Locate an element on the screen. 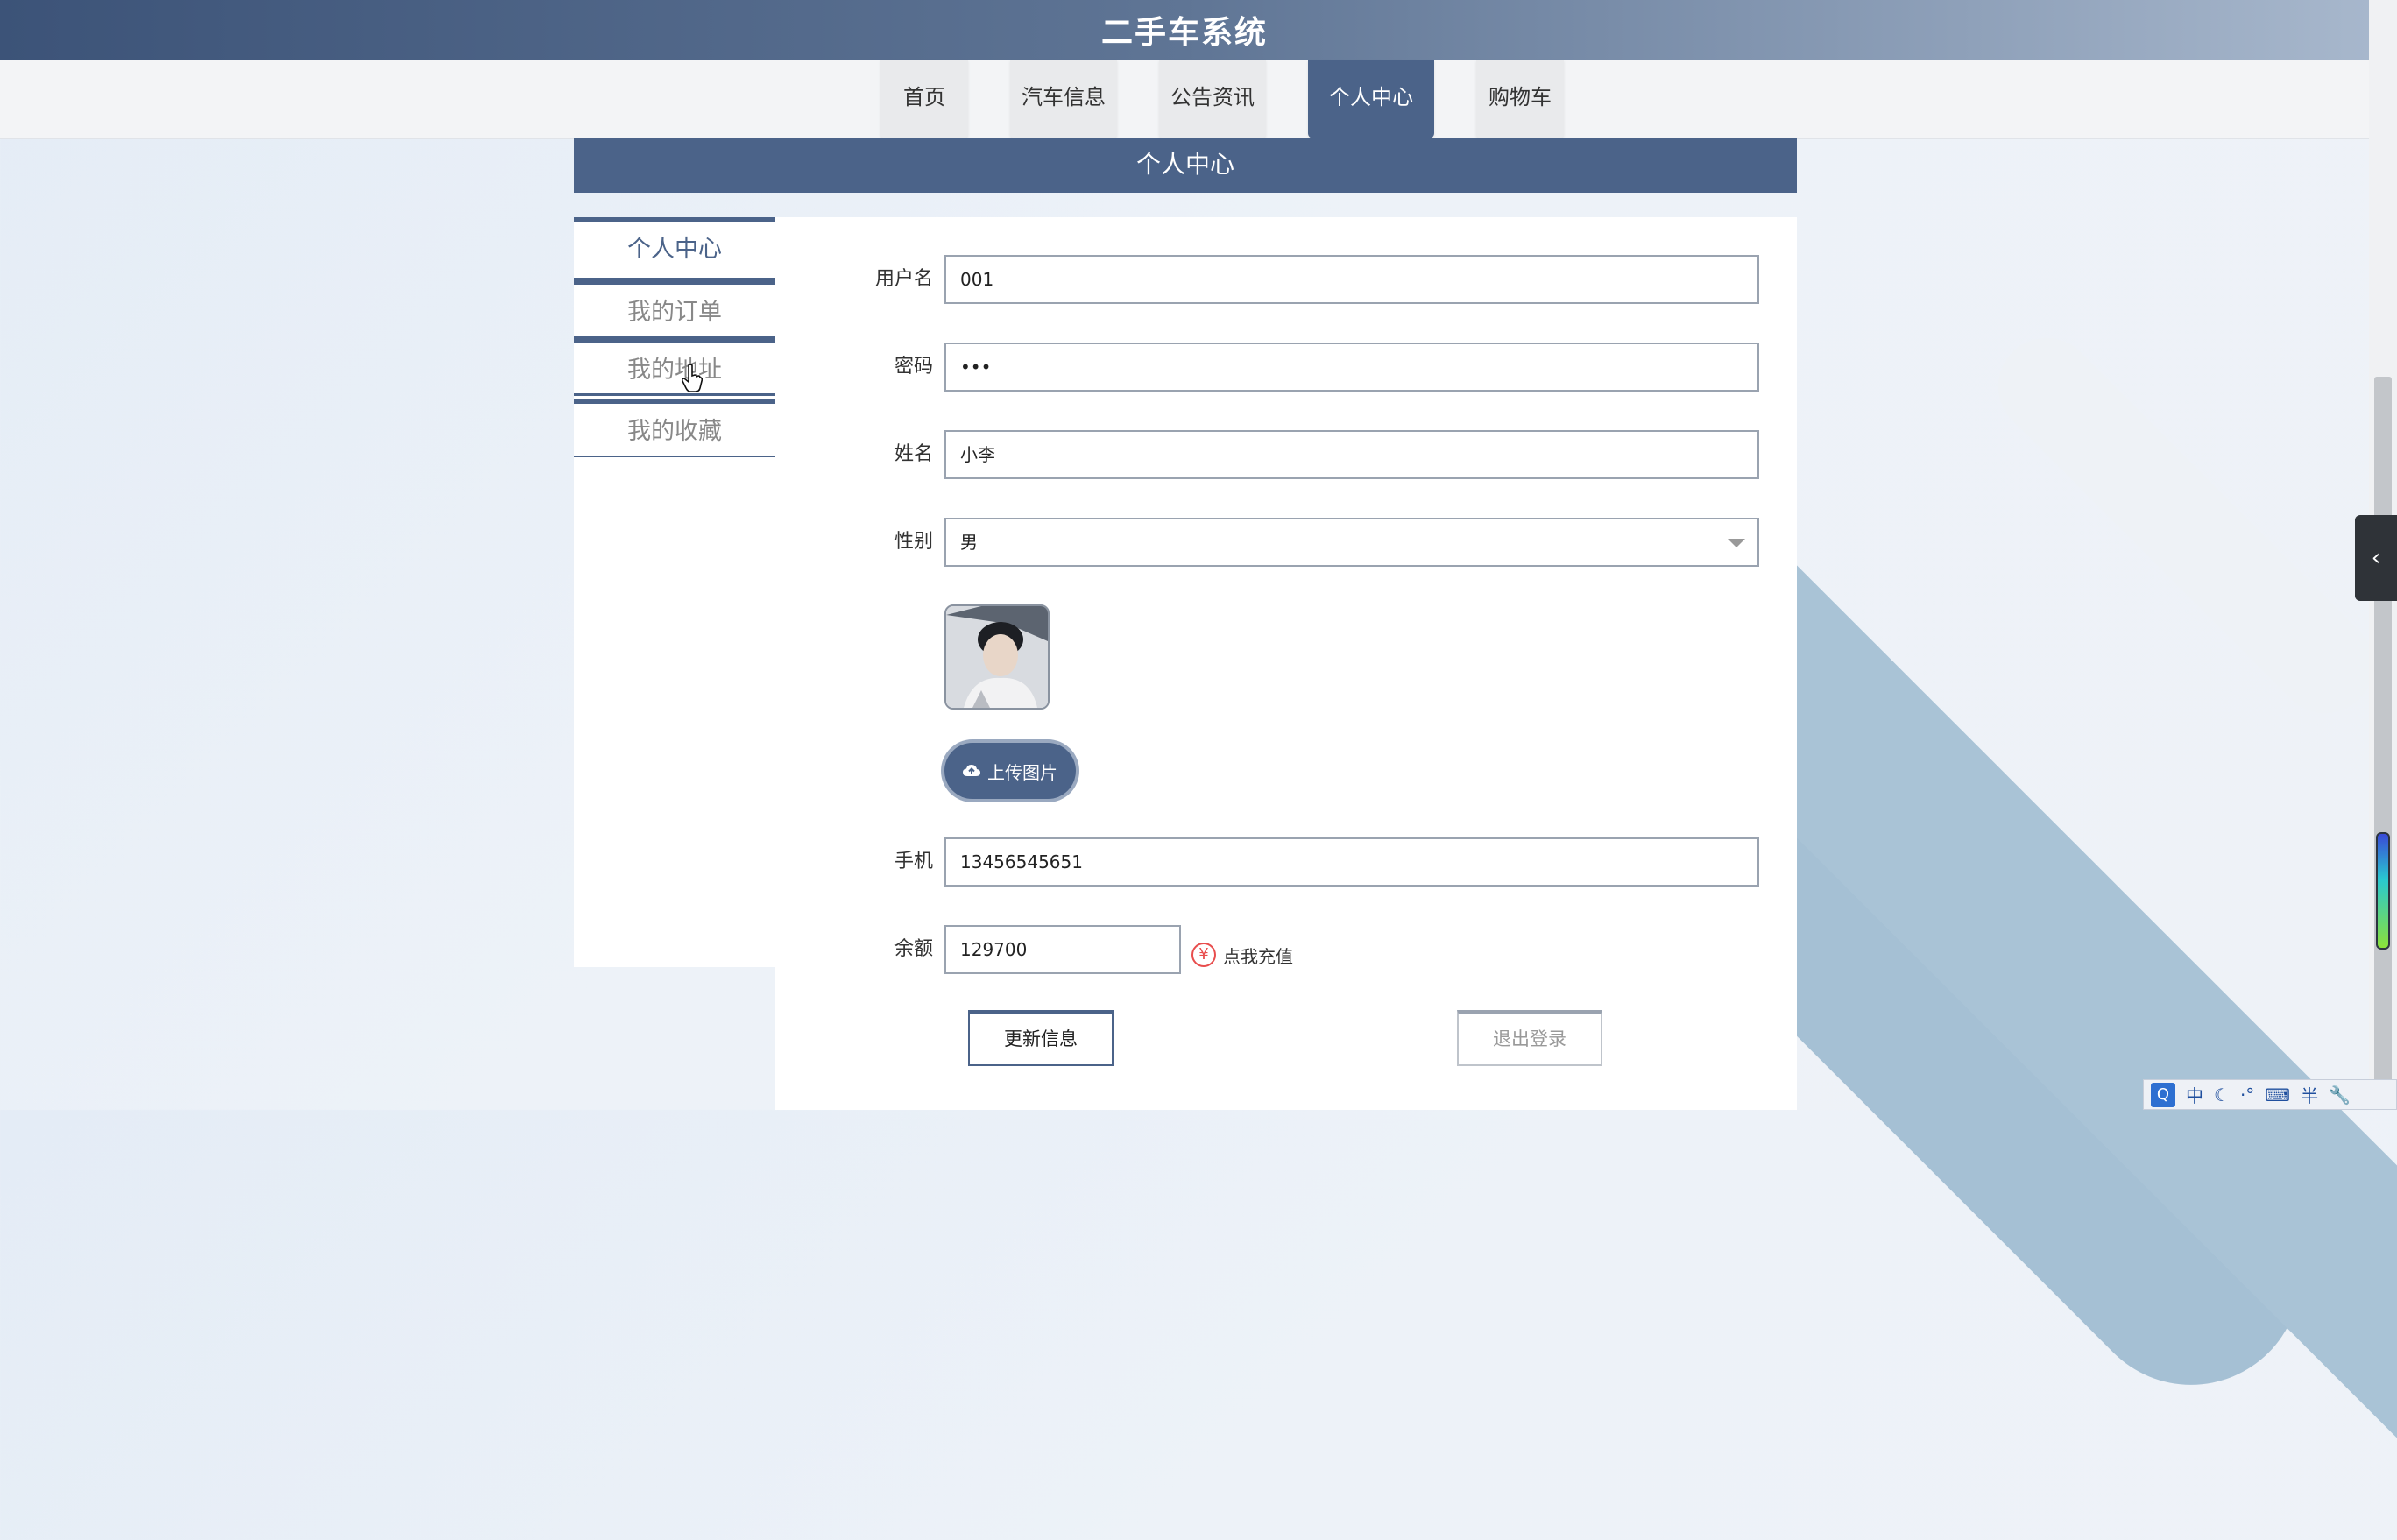 The image size is (2397, 1540). moon-icon: ☾ is located at coordinates (2222, 1095).